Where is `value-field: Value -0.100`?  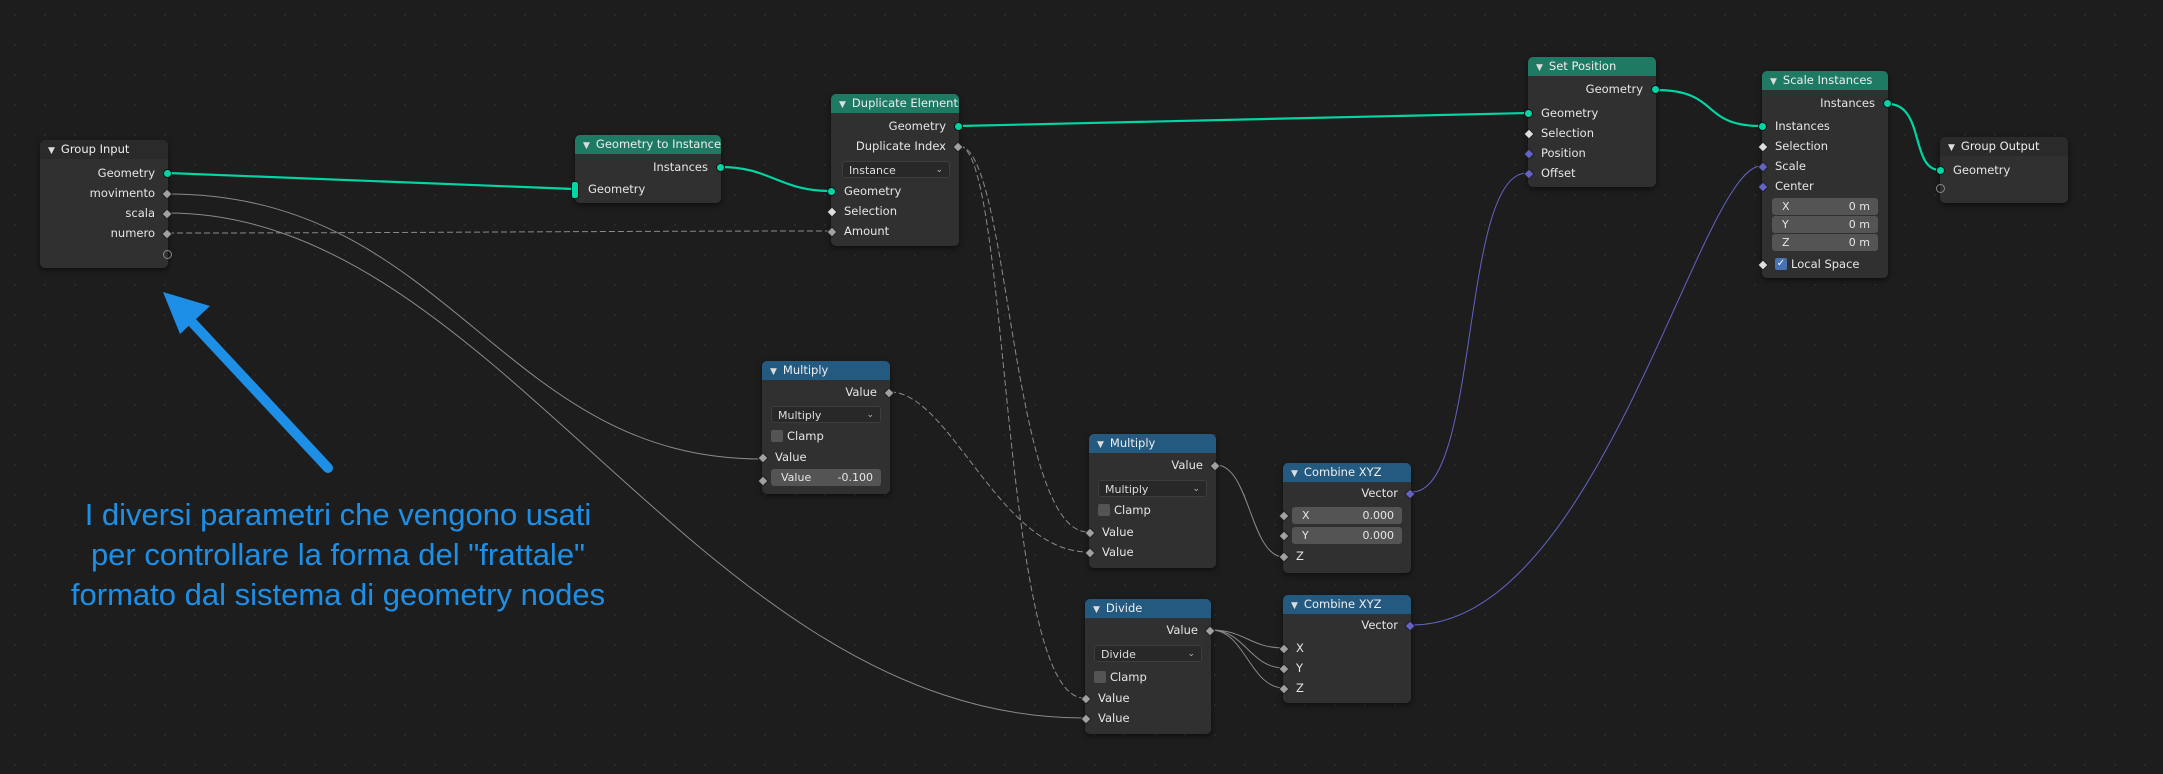
value-field: Value -0.100 is located at coordinates (826, 477).